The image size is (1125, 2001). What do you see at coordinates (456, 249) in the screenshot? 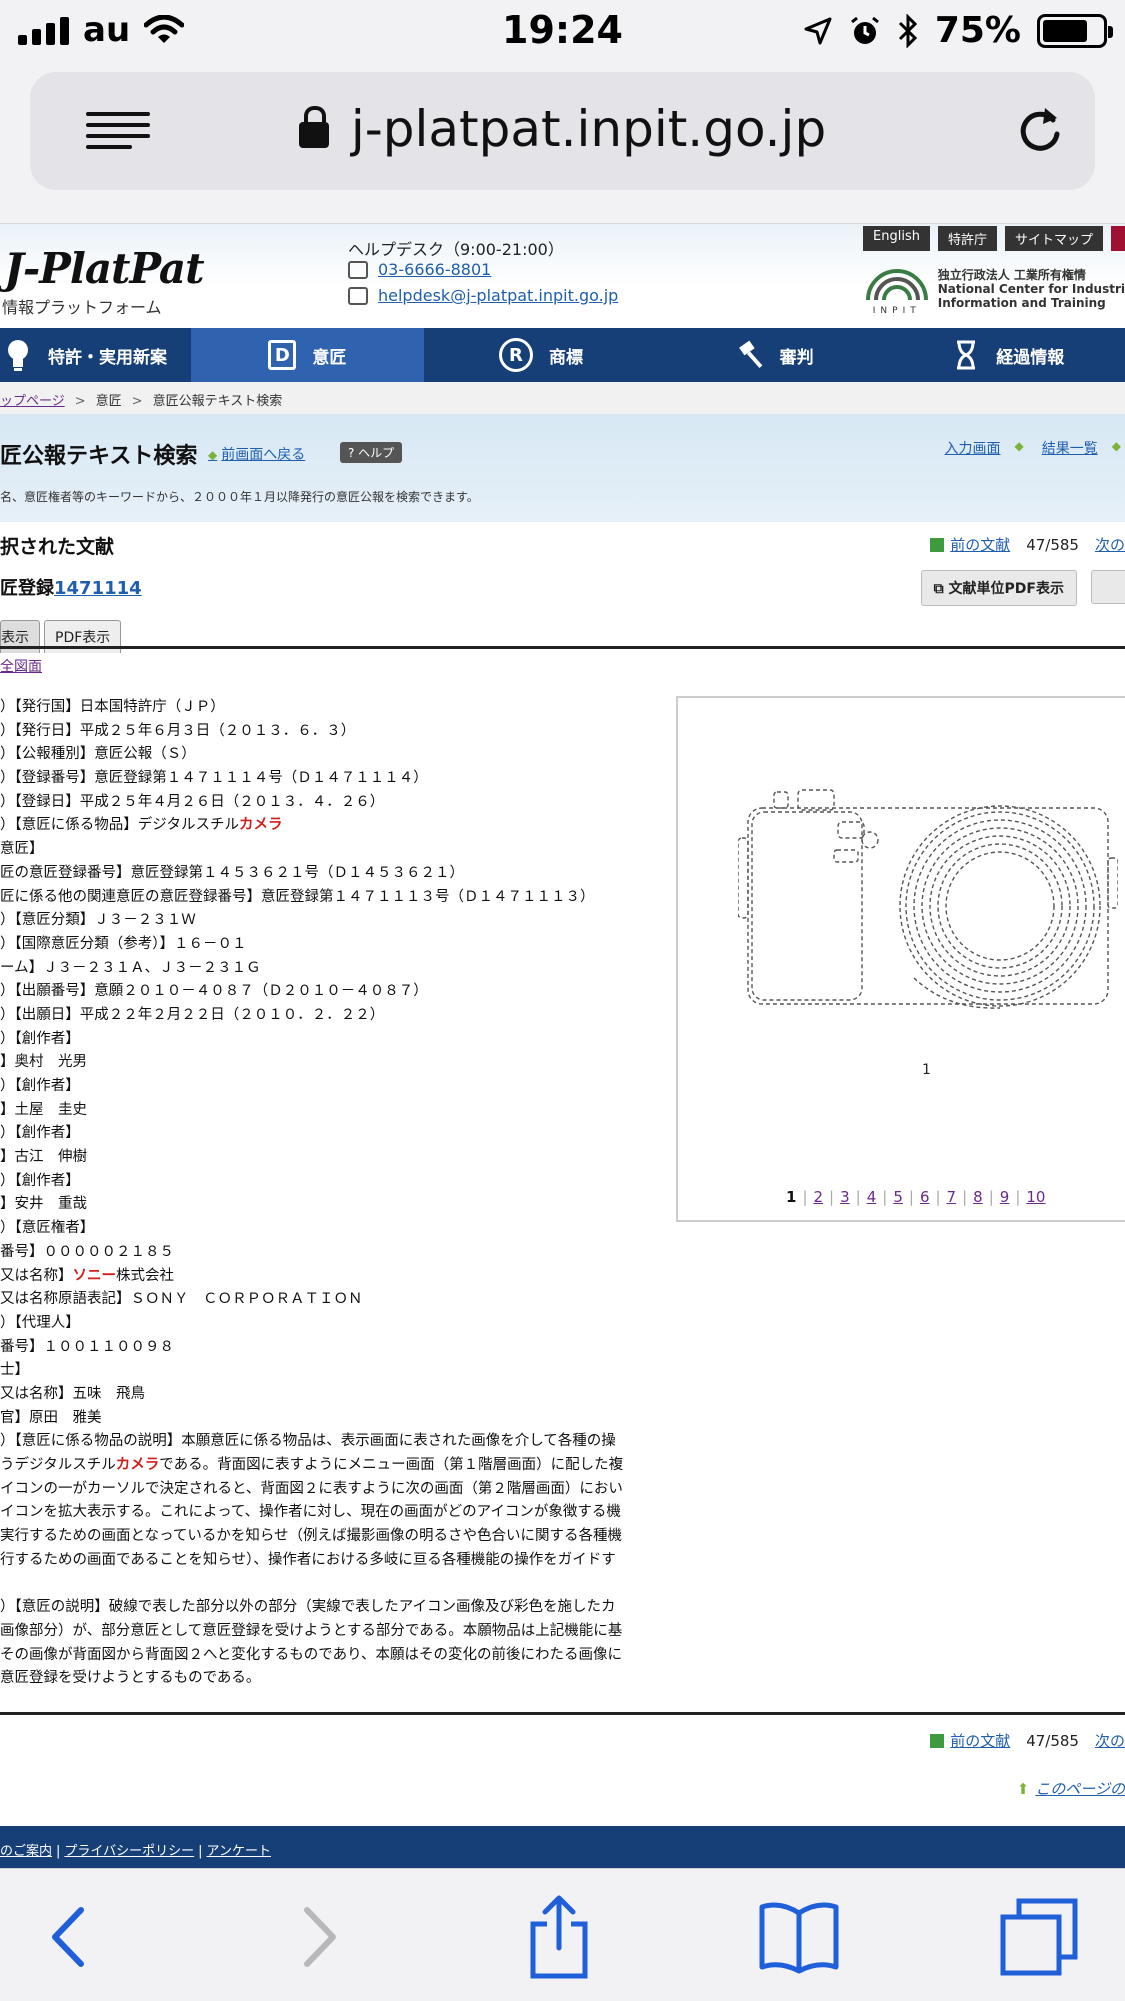
I see `helpdesk-label: ヘルプデスク（9:00-21:00）` at bounding box center [456, 249].